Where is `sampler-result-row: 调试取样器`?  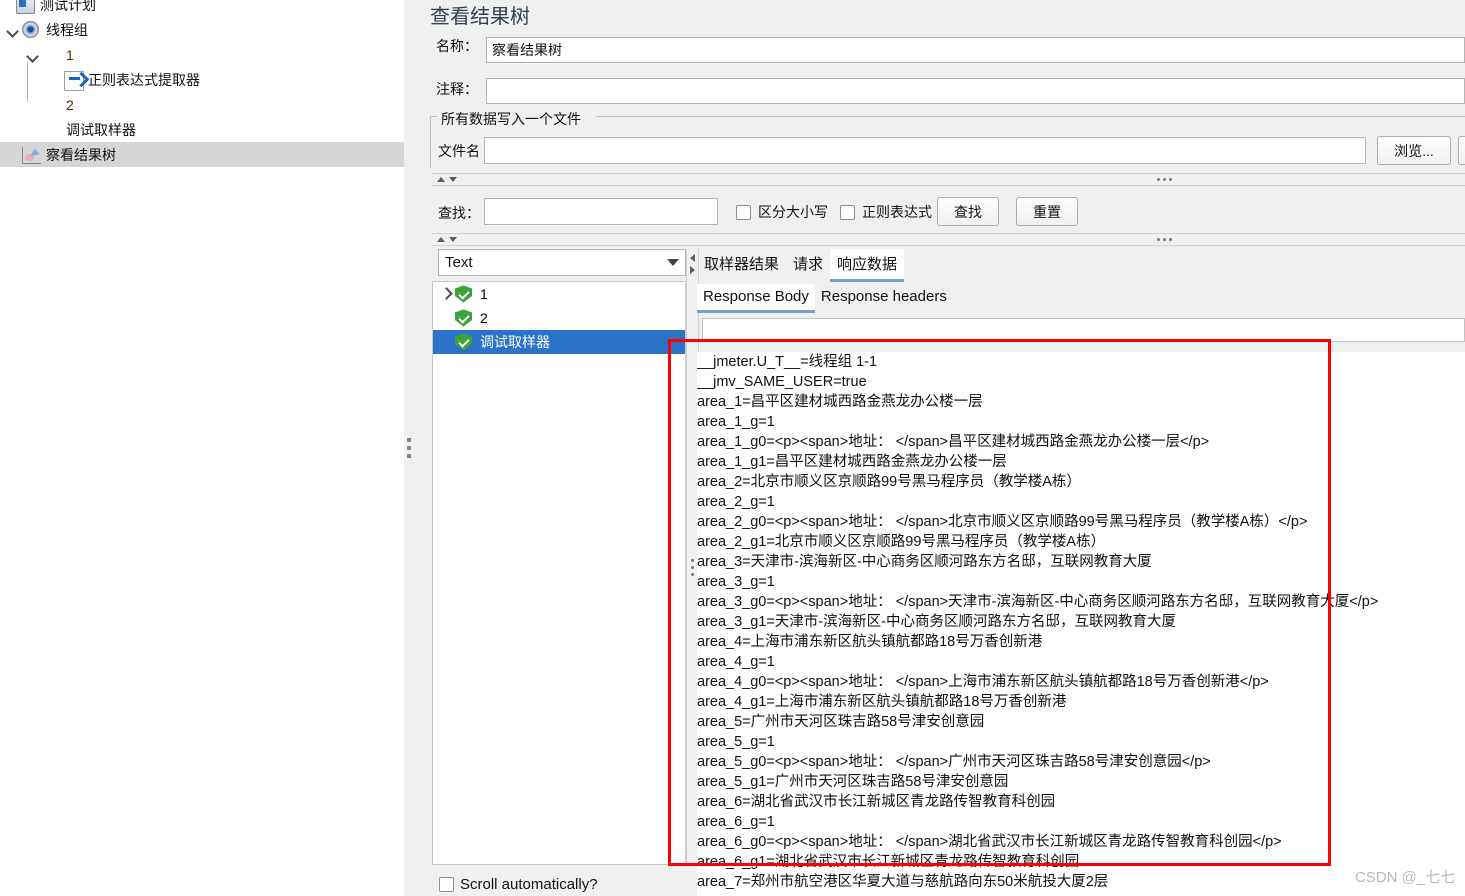
sampler-result-row: 调试取样器 is located at coordinates (559, 342).